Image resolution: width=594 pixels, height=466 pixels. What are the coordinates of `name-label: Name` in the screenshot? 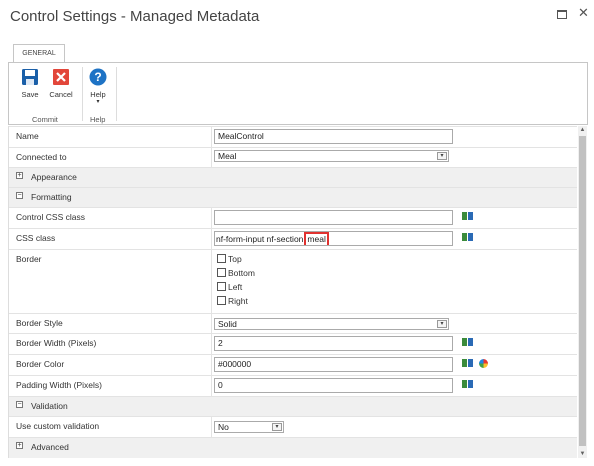 It's located at (27, 136).